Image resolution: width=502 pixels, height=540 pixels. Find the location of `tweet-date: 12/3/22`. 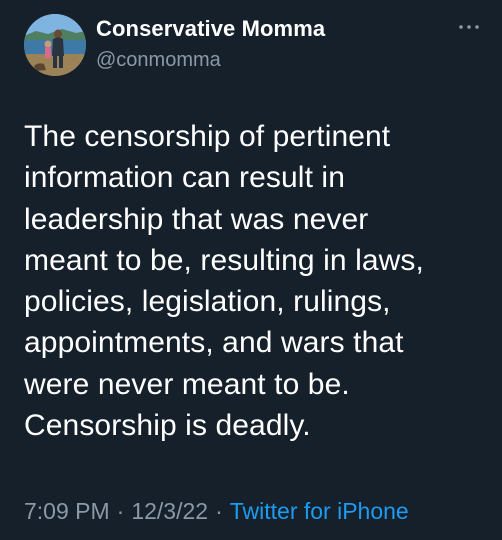

tweet-date: 12/3/22 is located at coordinates (169, 511).